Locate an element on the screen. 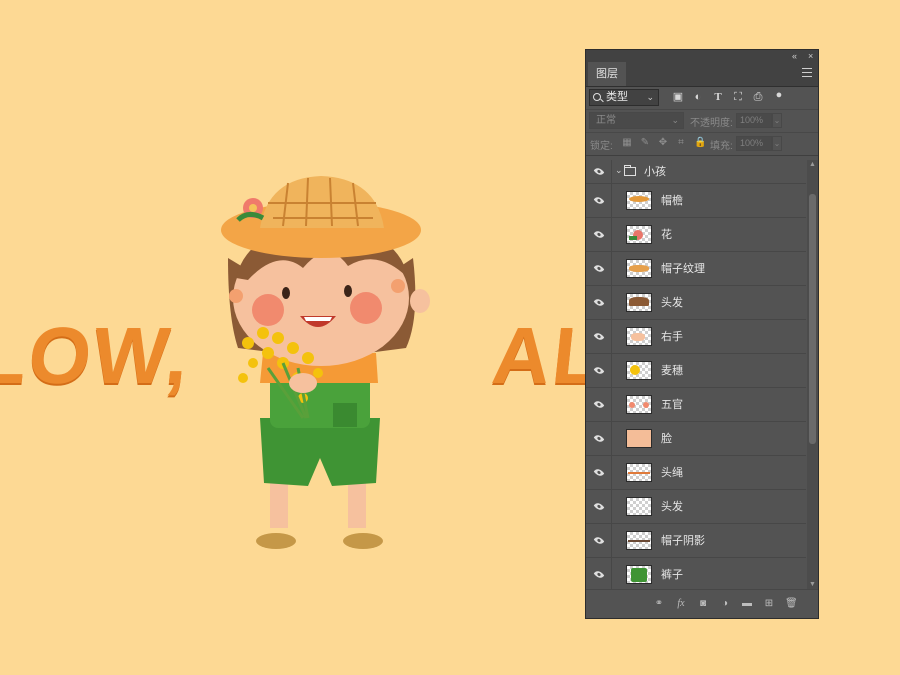  layer-name: 五官 is located at coordinates (672, 404).